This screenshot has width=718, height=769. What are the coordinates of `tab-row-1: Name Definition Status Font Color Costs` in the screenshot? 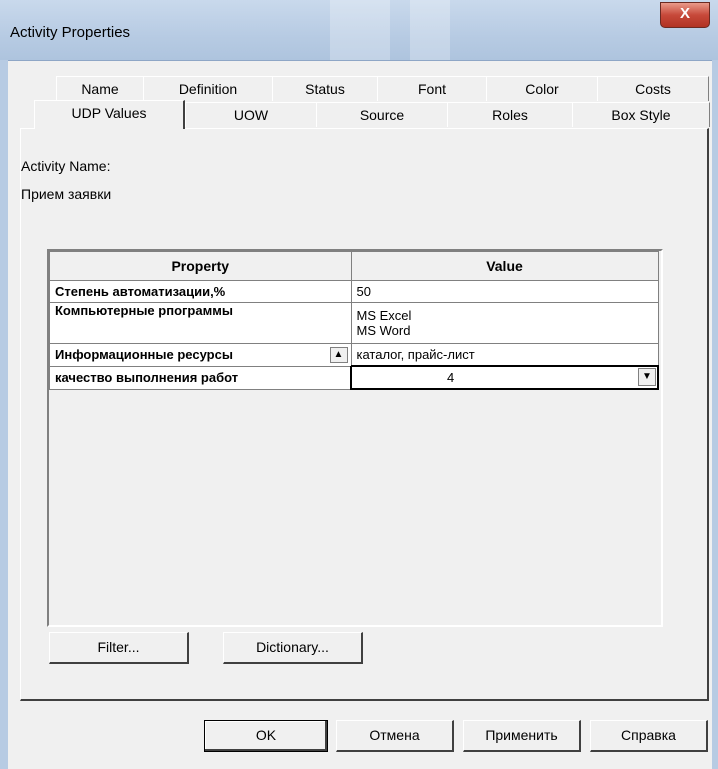 It's located at (364, 88).